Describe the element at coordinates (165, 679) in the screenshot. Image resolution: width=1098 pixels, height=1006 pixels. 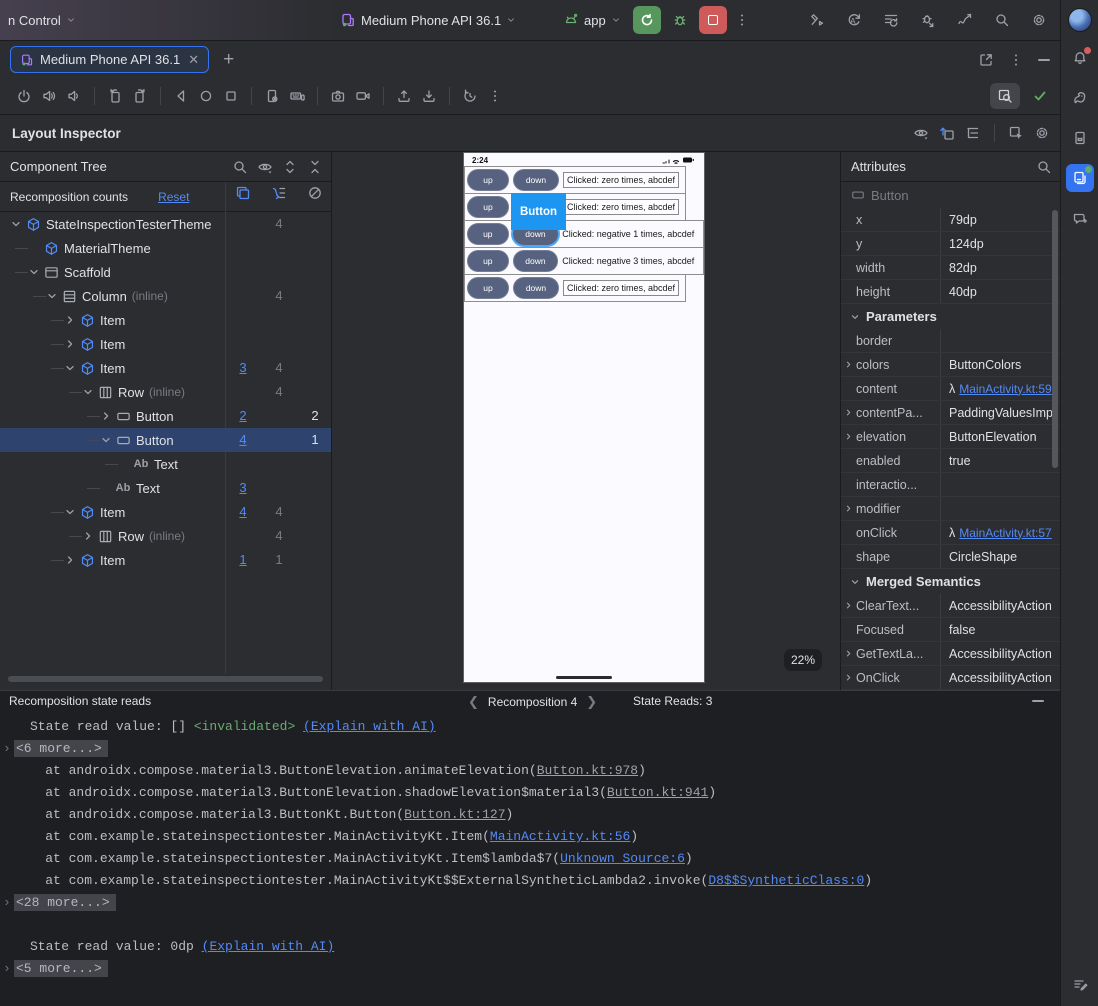
I see `tree-horizontal-scrollbar` at that location.